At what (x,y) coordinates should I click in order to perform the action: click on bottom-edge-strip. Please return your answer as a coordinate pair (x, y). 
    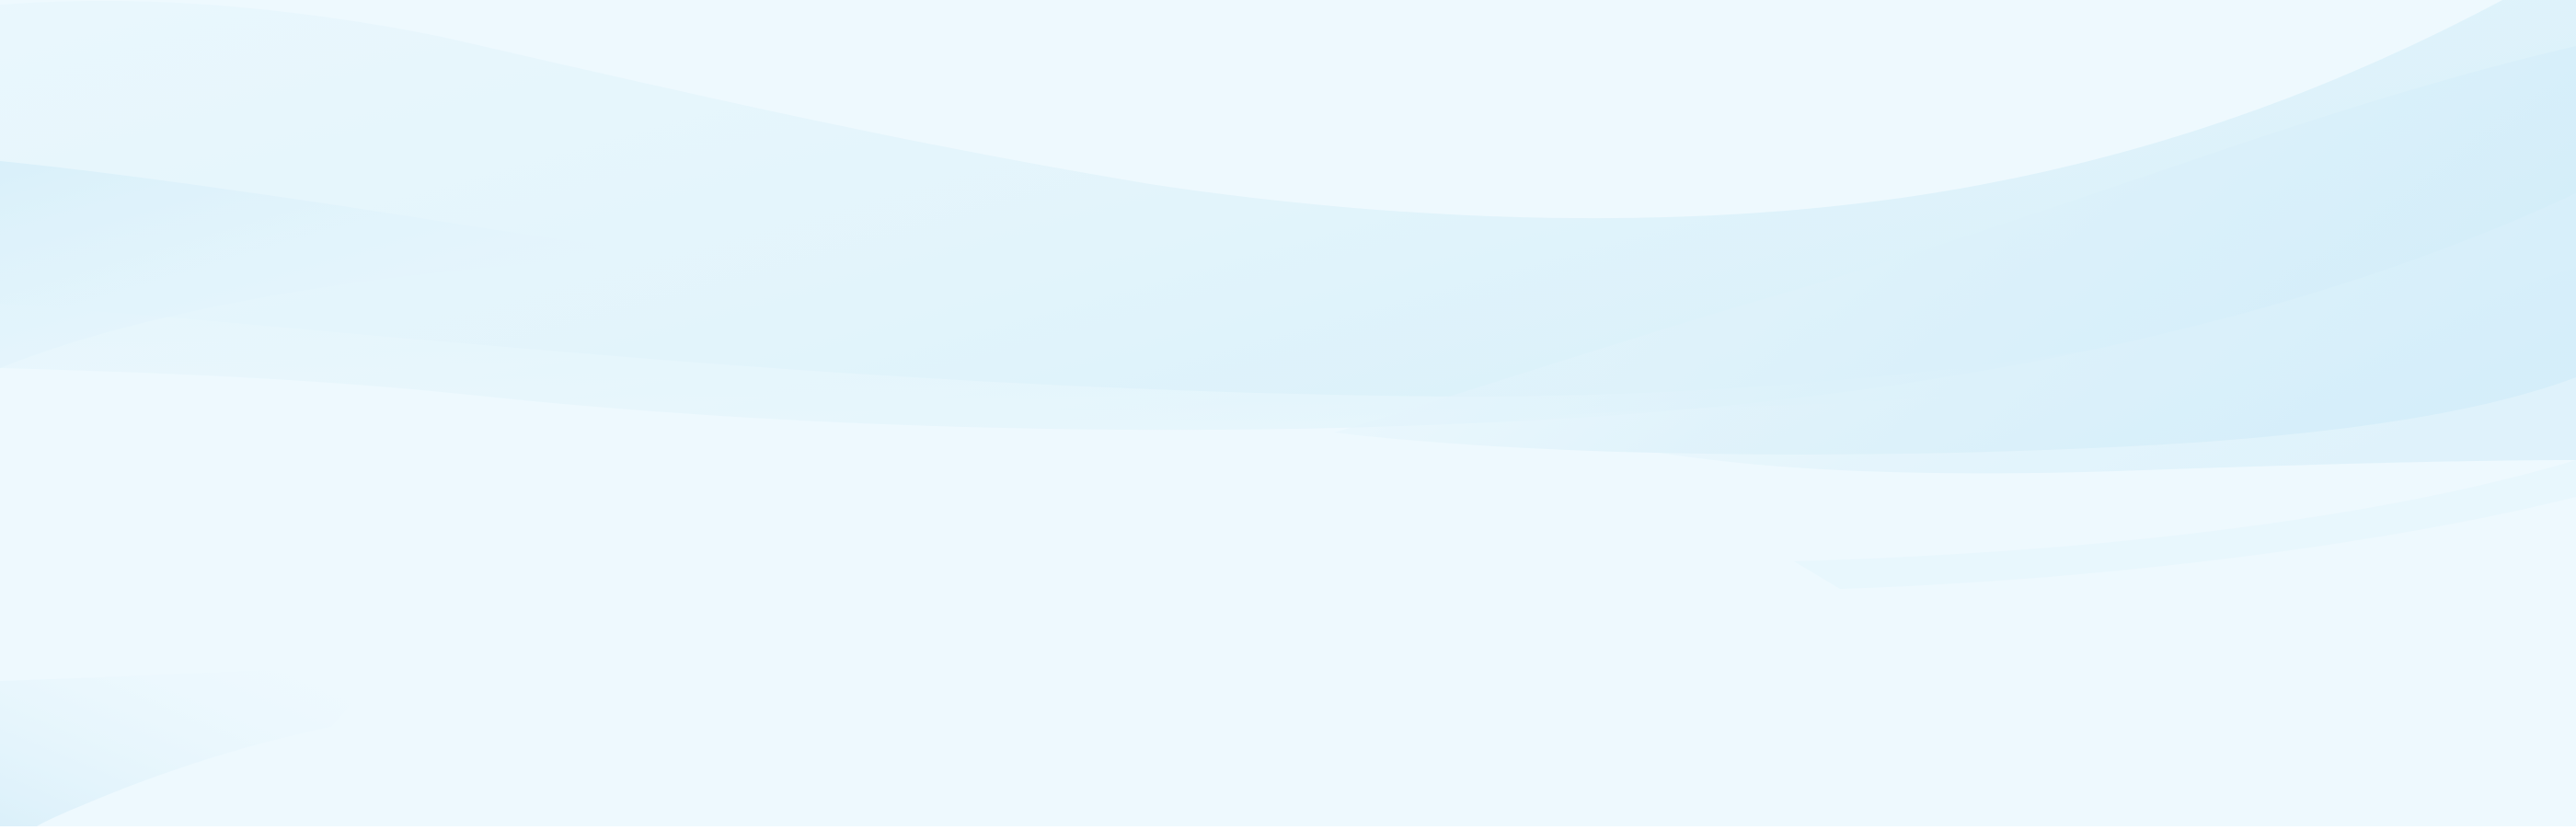
    Looking at the image, I should click on (1288, 828).